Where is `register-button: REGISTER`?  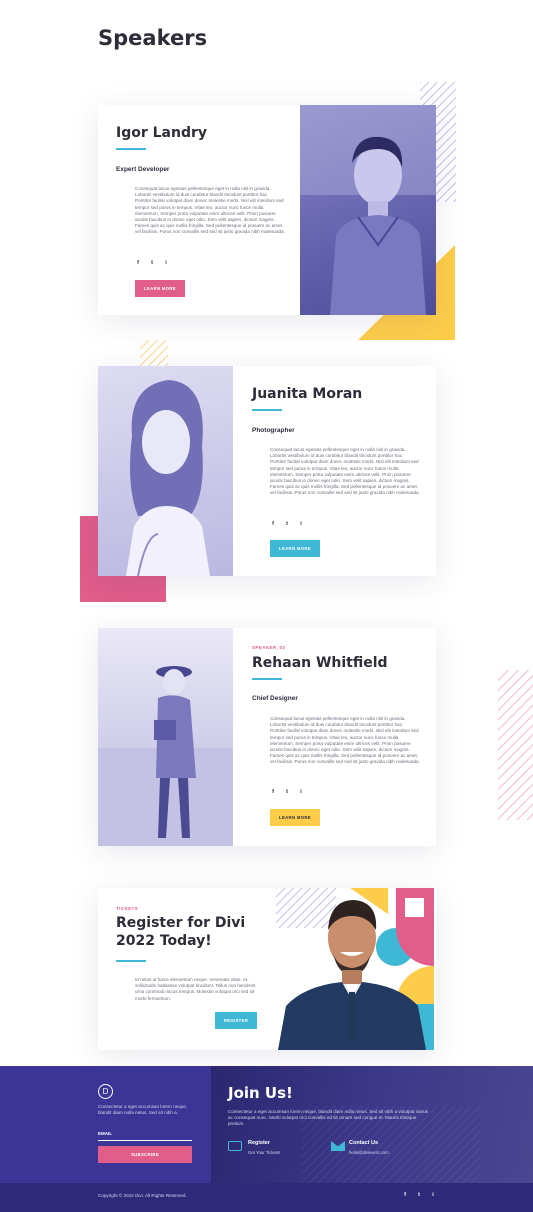
register-button: REGISTER is located at coordinates (236, 1020).